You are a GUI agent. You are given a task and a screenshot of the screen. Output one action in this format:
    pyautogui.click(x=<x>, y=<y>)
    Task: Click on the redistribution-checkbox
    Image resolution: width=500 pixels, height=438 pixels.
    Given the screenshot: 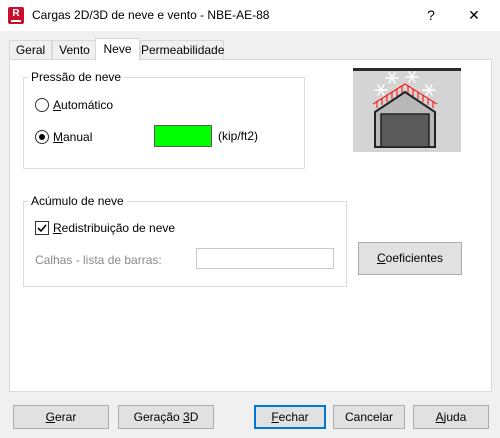 What is the action you would take?
    pyautogui.click(x=42, y=228)
    